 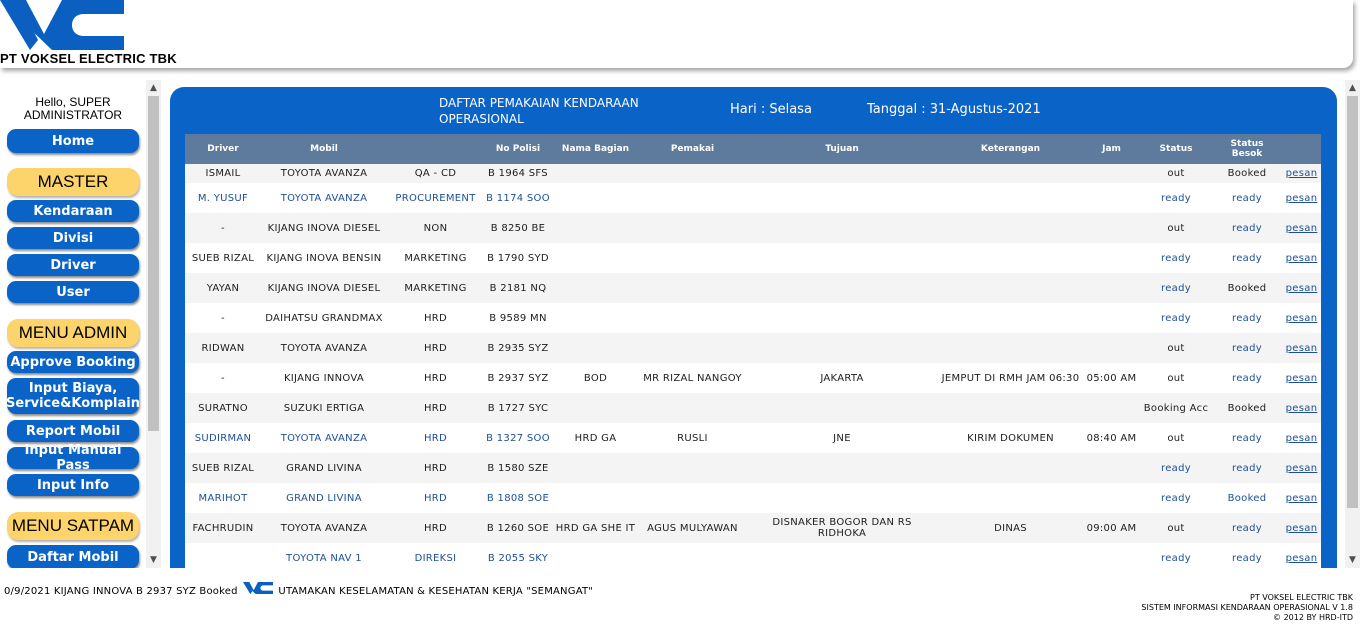 I want to click on sidebar-item-home: Home, so click(x=73, y=141).